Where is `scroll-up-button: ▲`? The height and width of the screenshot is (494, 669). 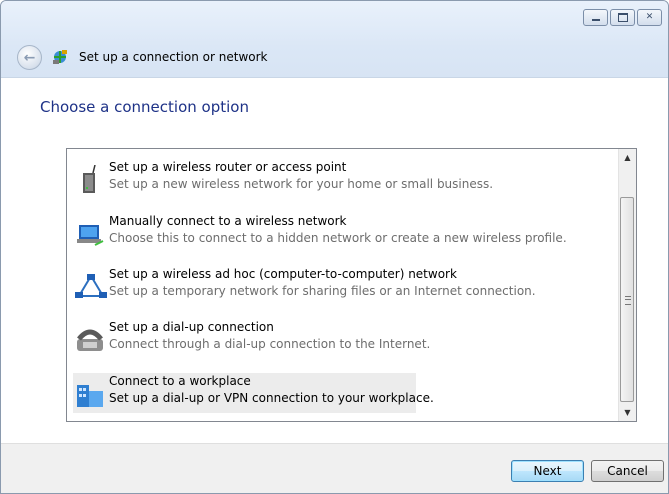 scroll-up-button: ▲ is located at coordinates (627, 157).